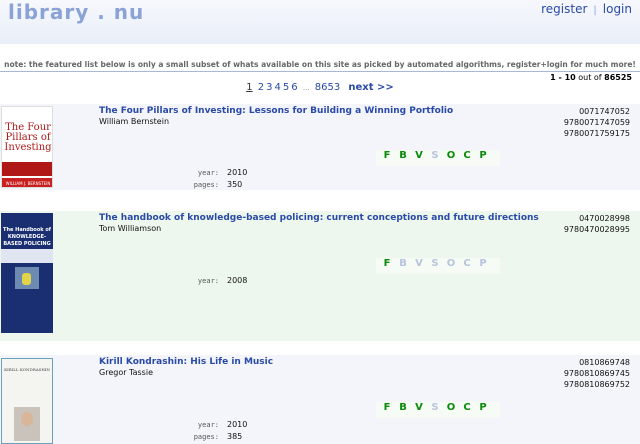 The image size is (640, 444). Describe the element at coordinates (27, 182) in the screenshot. I see `cover-author: WILLIAM J. BERNSTEIN` at that location.